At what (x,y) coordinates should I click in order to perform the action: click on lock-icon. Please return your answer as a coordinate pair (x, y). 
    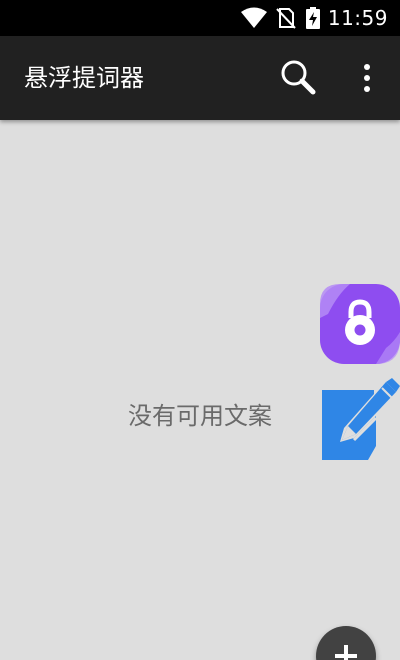
    Looking at the image, I should click on (360, 326).